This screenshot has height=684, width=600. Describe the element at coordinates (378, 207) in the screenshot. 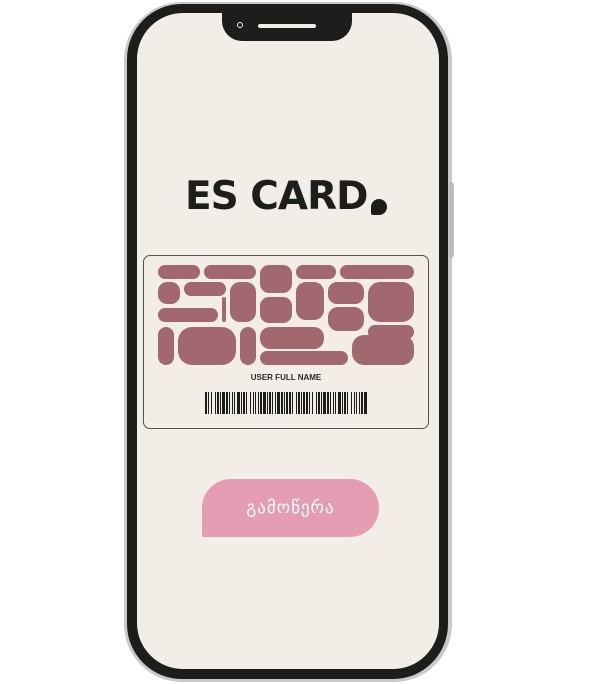

I see `brand-mark-icon` at that location.